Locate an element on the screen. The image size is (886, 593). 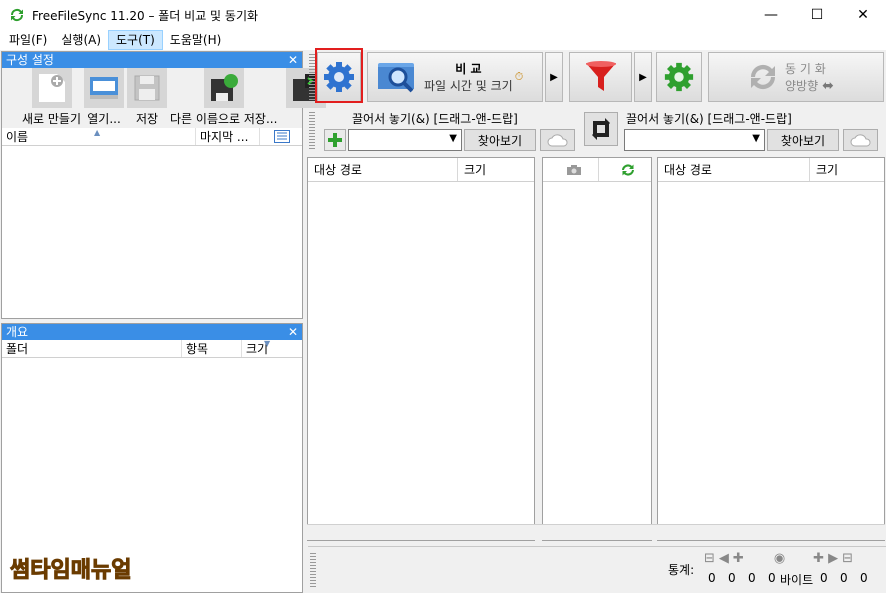
stat-icons: ⊟ ◀ ✚ ◉ ✚ ▶ ⊟ is located at coordinates (794, 561).